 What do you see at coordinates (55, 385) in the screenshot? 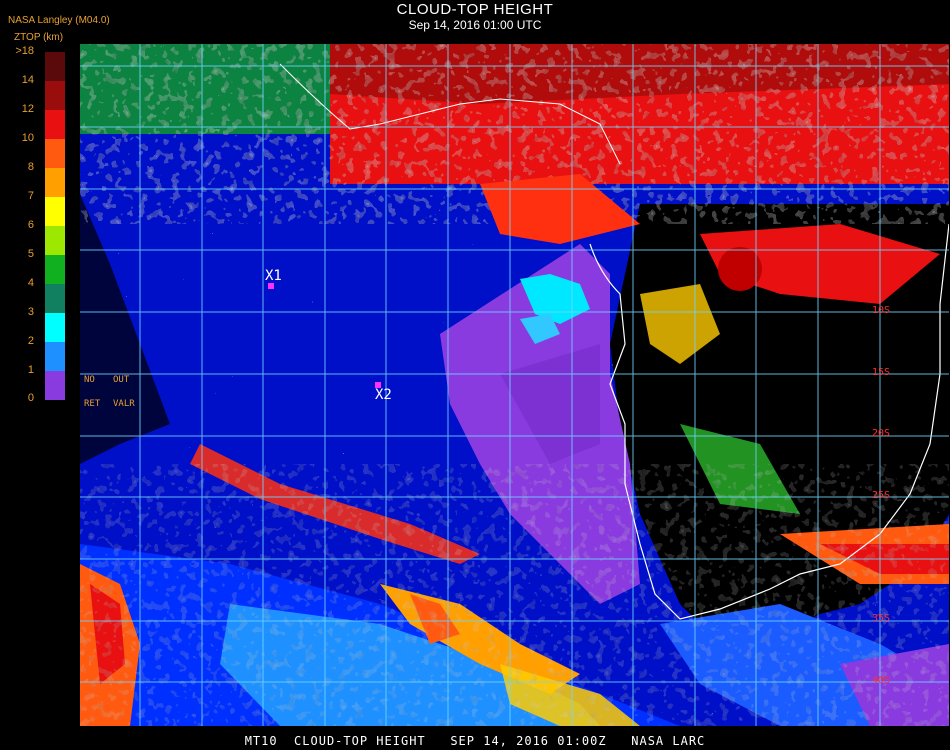
I see `scale-swatch-zero` at bounding box center [55, 385].